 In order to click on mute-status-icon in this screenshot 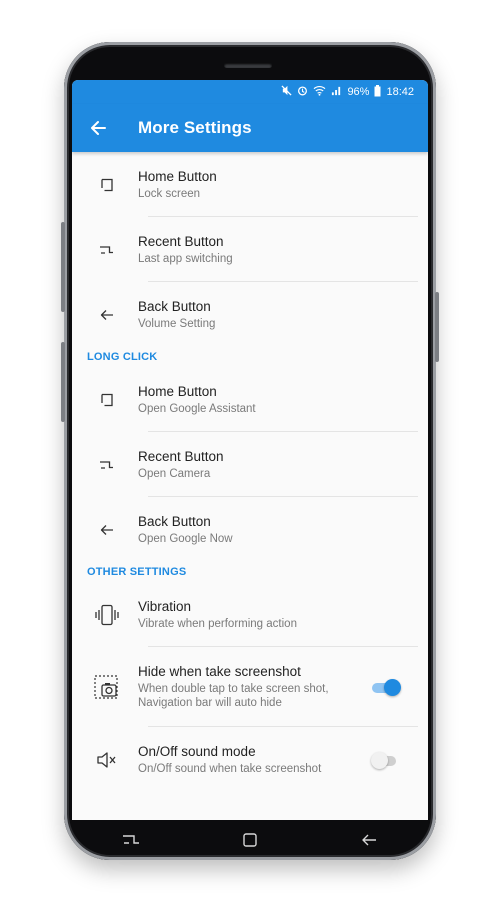, I will do `click(286, 92)`.